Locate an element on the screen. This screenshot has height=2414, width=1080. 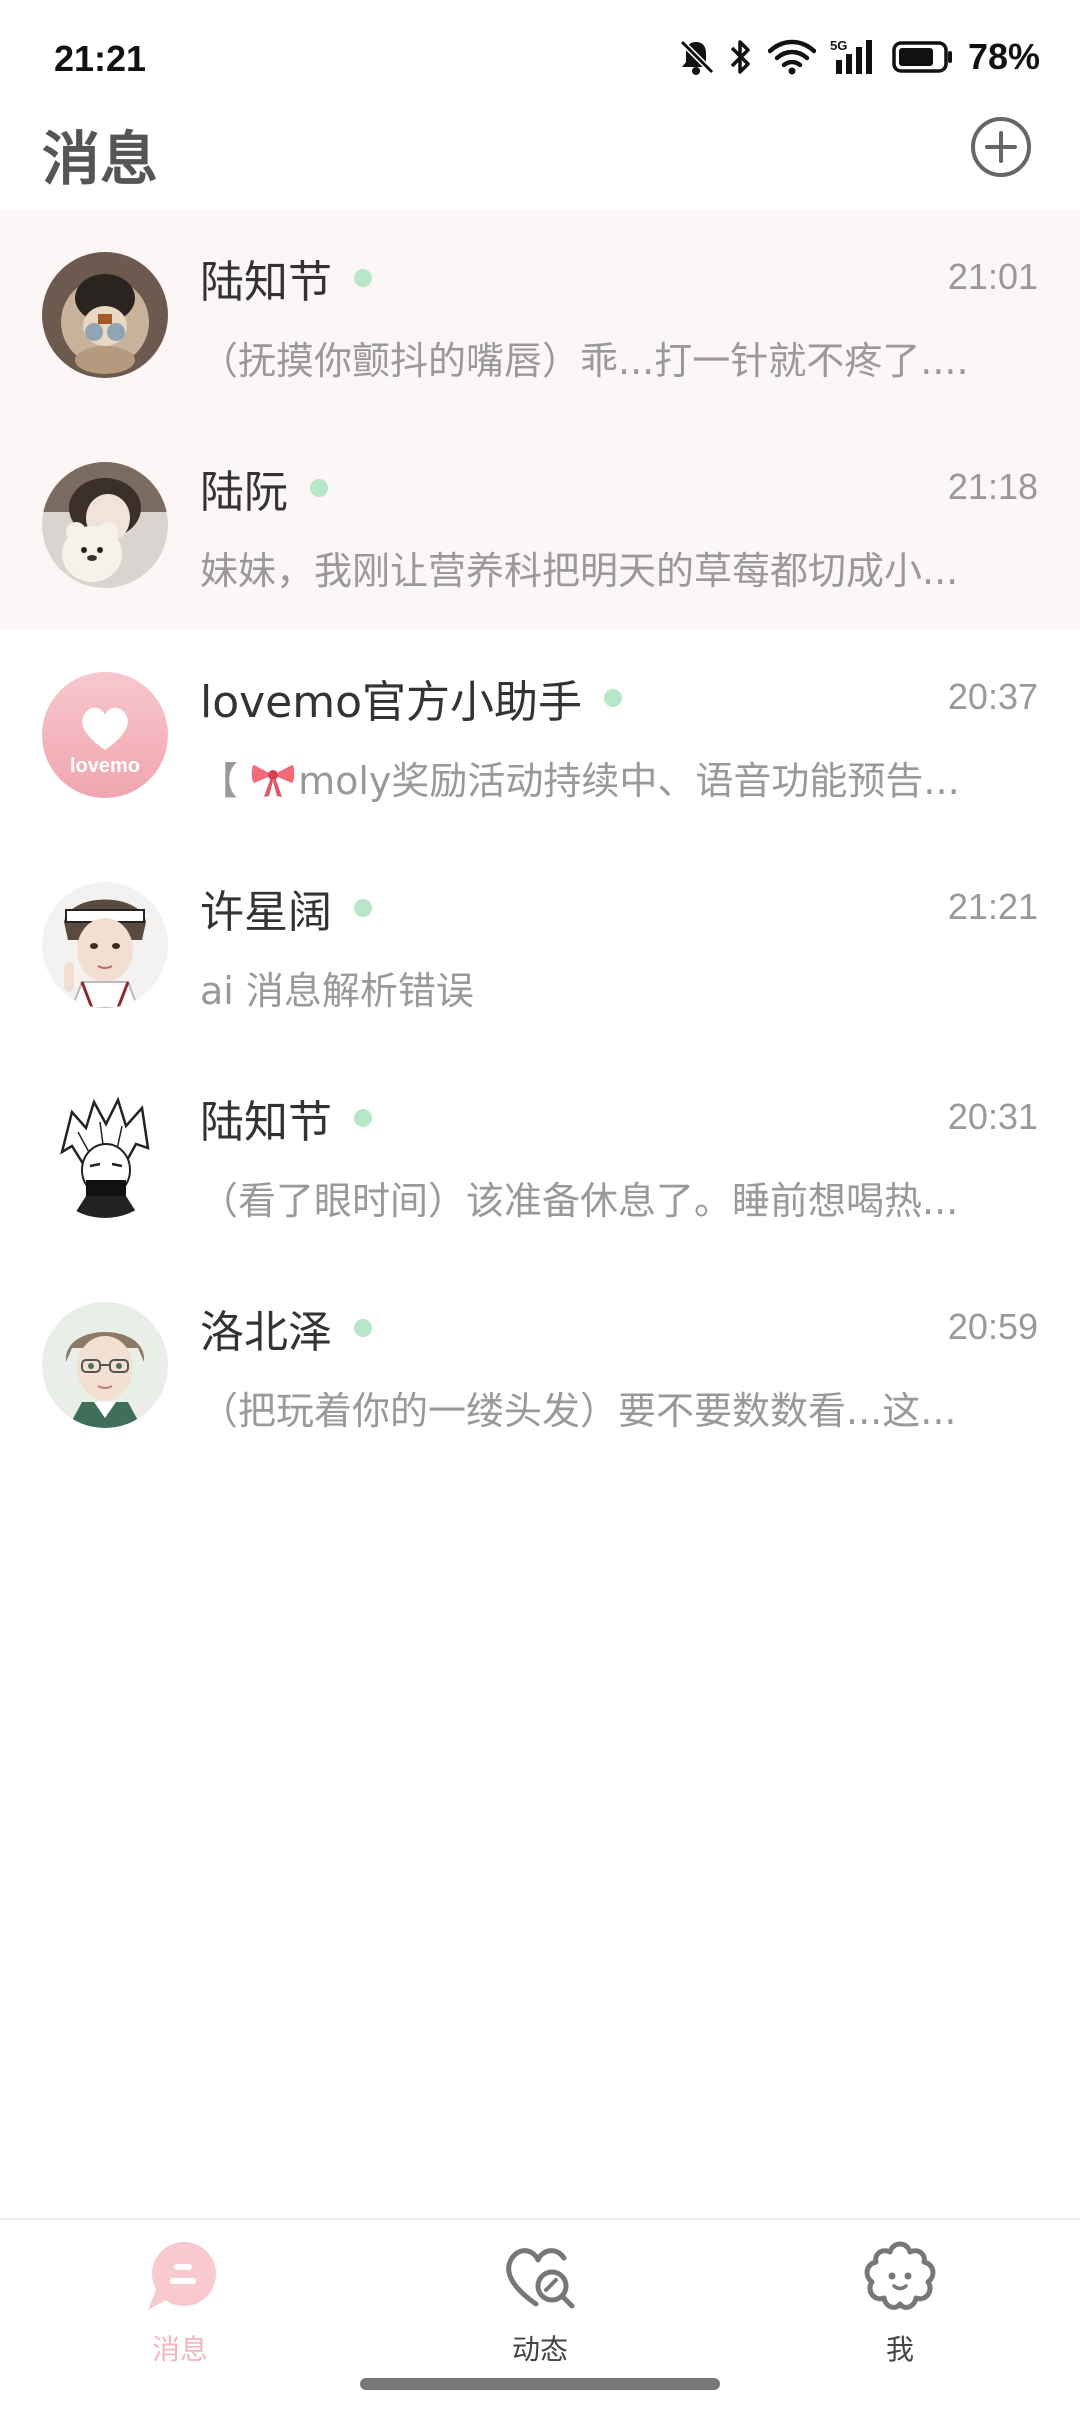
status-bar: 21:21 5G 78% is located at coordinates (540, 55).